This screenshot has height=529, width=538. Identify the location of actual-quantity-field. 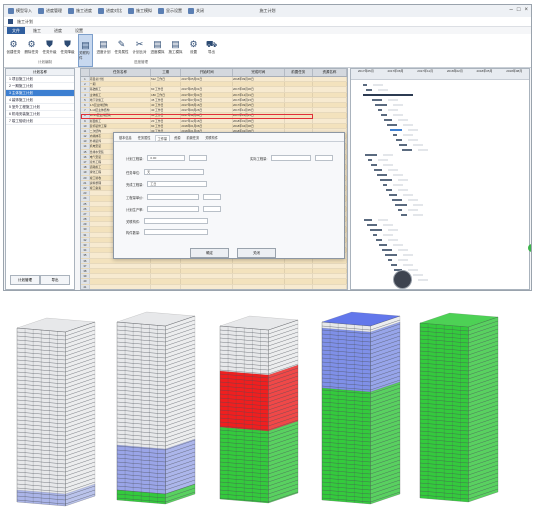
(291, 158).